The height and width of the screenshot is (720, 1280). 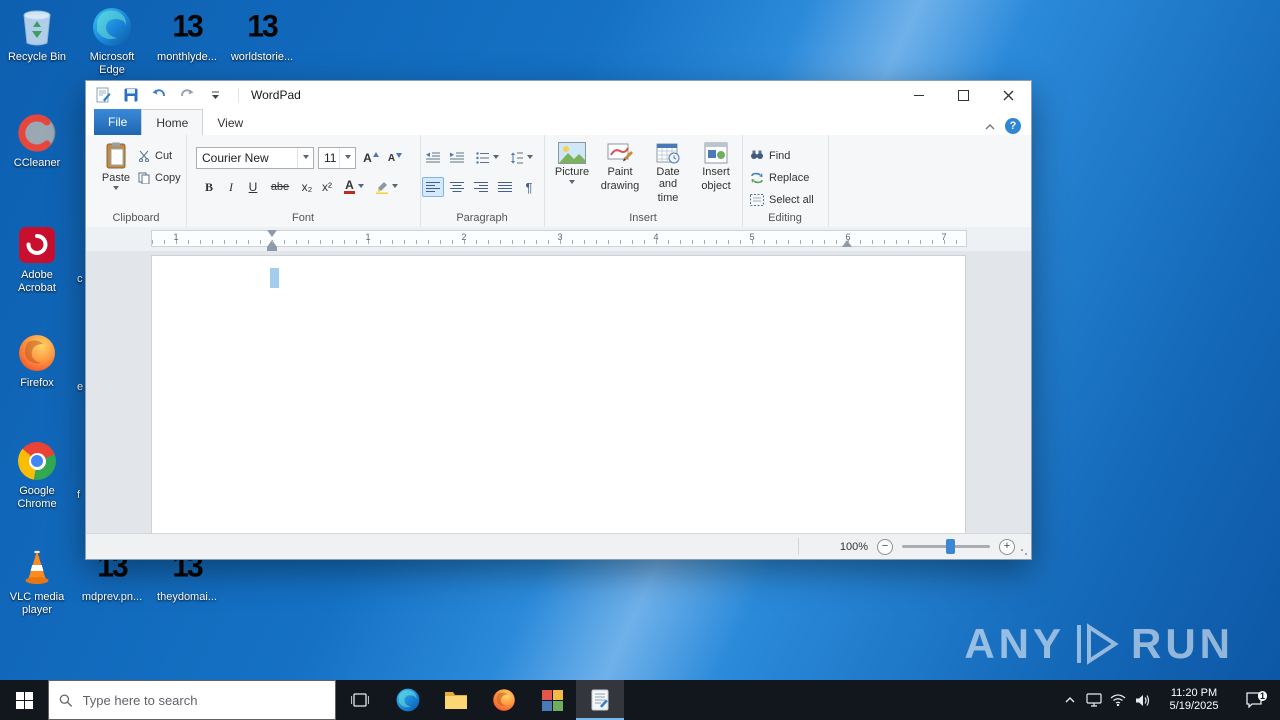 I want to click on select-all-button: Select all, so click(x=788, y=200).